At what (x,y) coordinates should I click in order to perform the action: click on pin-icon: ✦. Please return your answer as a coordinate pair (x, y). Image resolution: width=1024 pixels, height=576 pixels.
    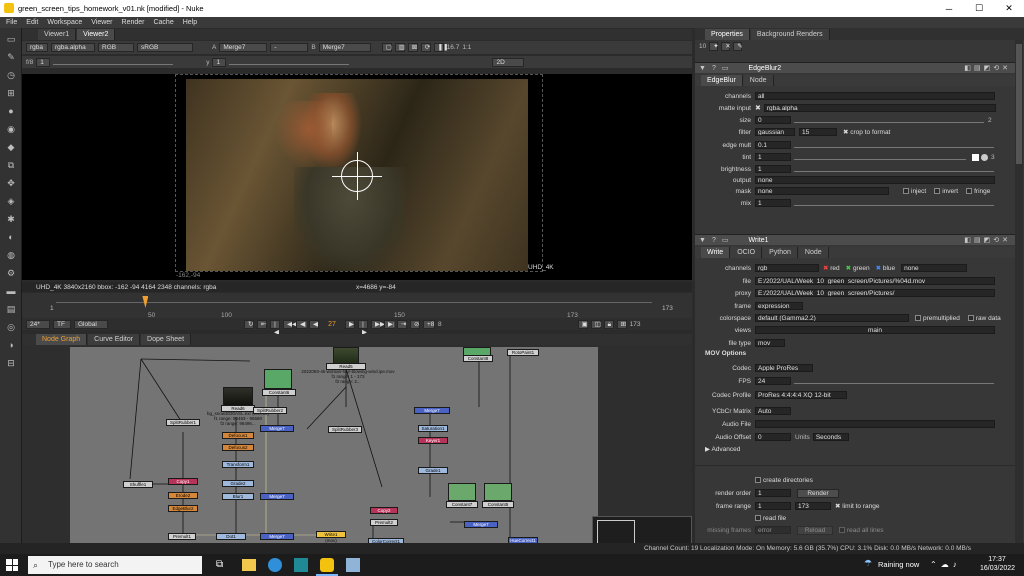
    Looking at the image, I should click on (714, 46).